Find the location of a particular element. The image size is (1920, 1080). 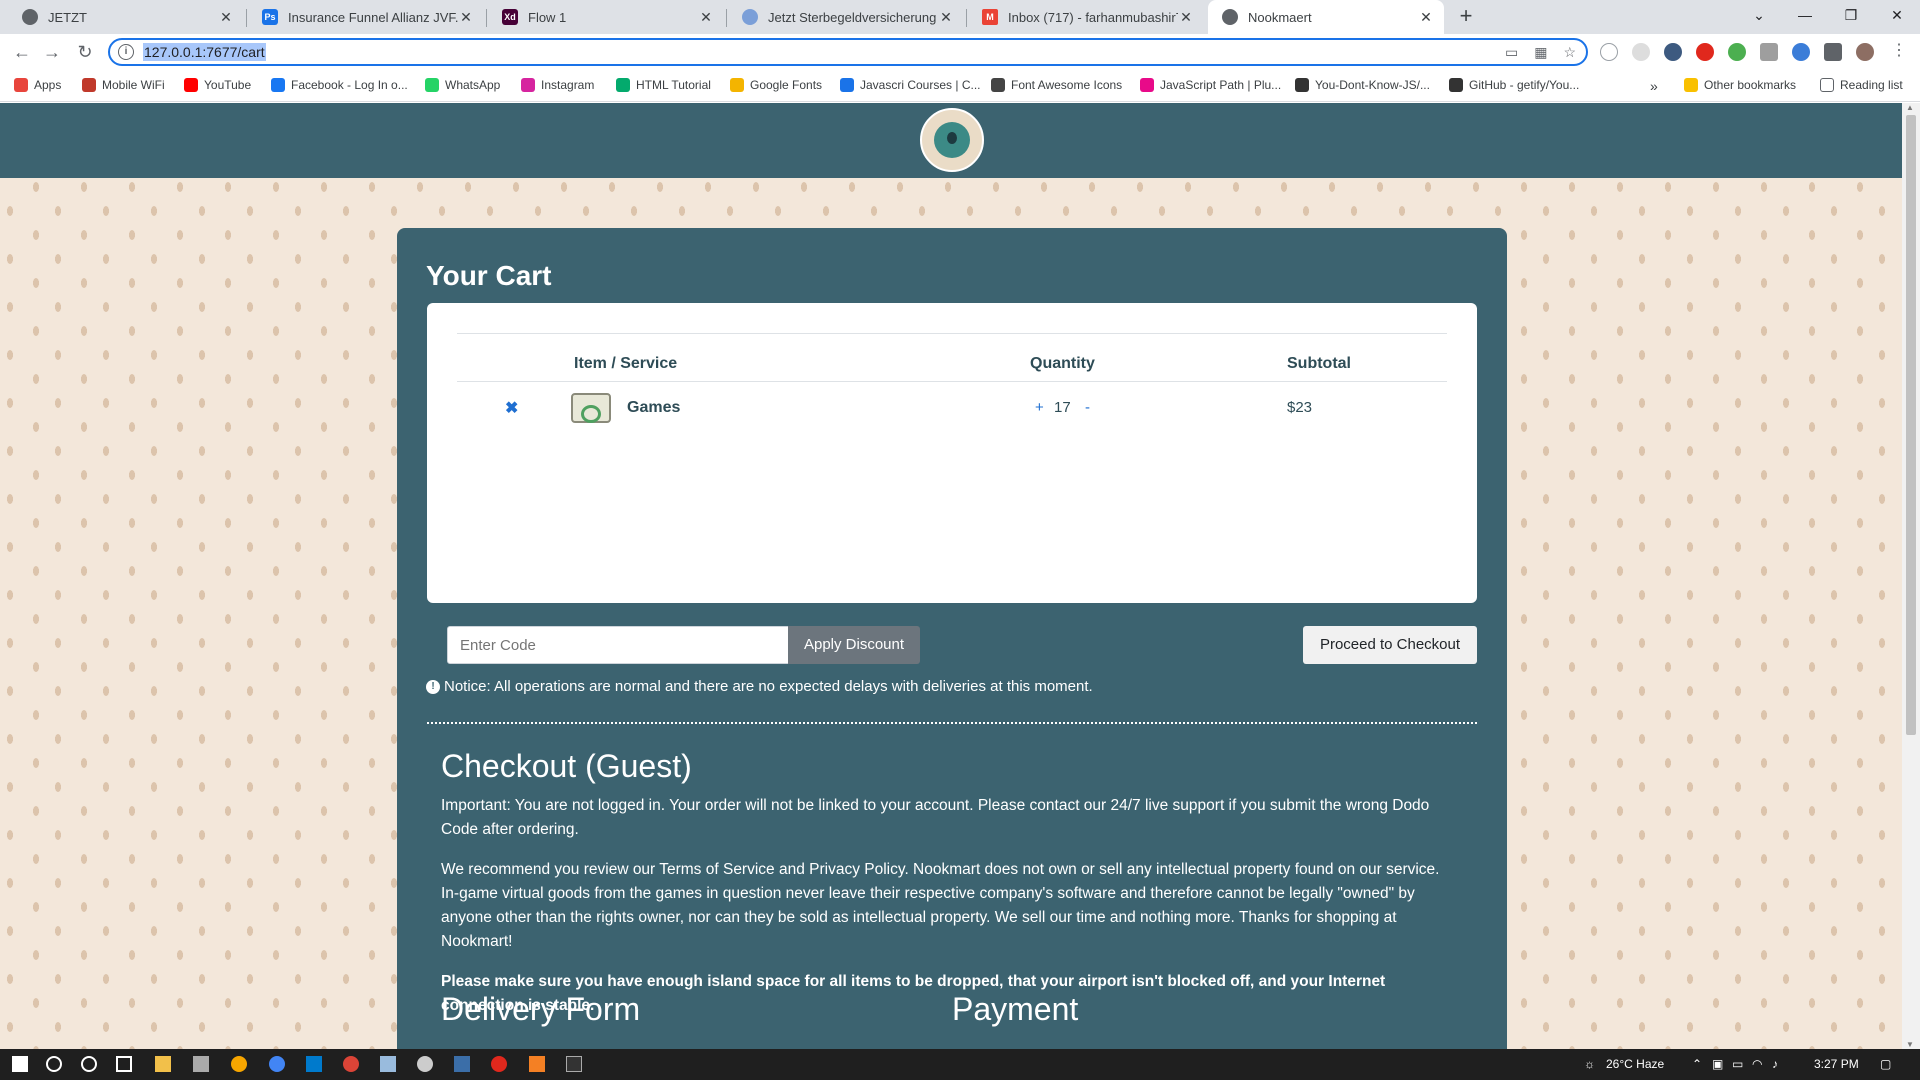

tab-gmail-inbox: M Inbox (717) - farhanmubashir786 ✕ is located at coordinates (1086, 17).